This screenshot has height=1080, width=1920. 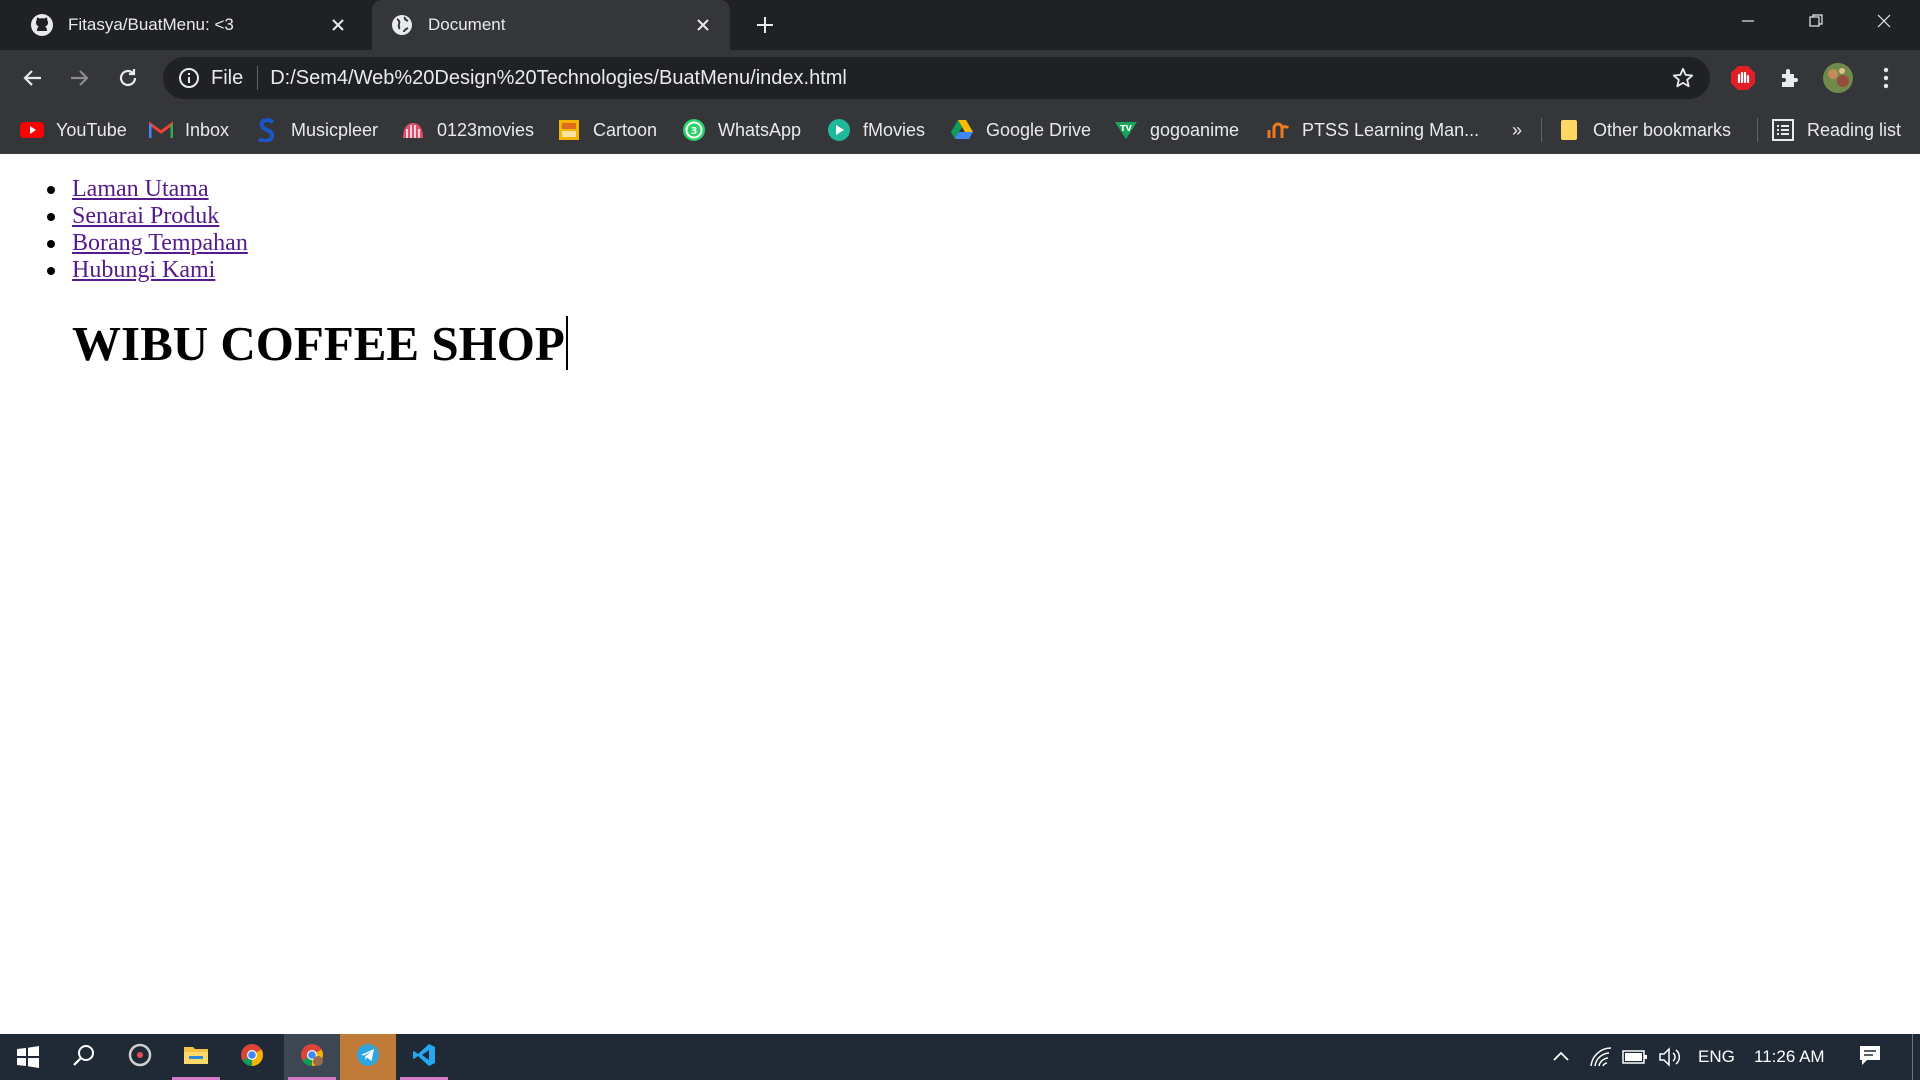 What do you see at coordinates (960, 1057) in the screenshot?
I see `windows-taskbar: ENG 11:26 AM` at bounding box center [960, 1057].